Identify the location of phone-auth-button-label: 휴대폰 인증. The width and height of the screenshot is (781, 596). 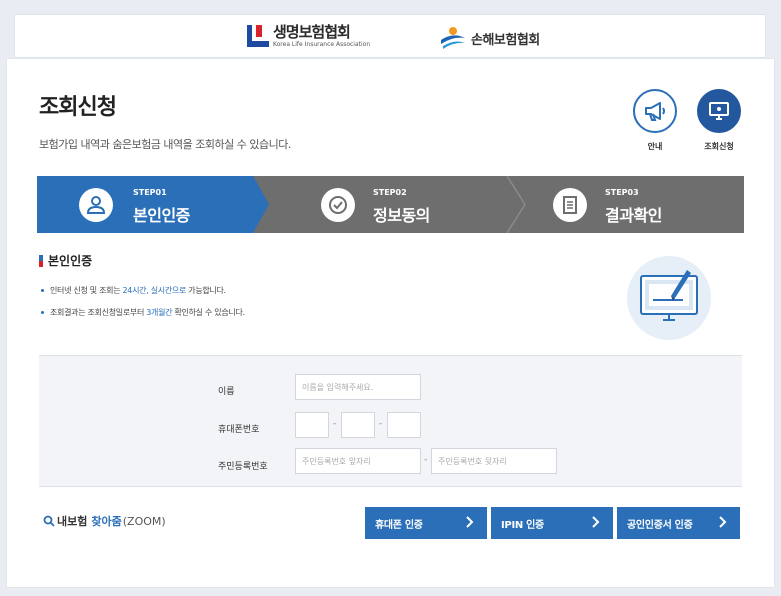
(399, 525).